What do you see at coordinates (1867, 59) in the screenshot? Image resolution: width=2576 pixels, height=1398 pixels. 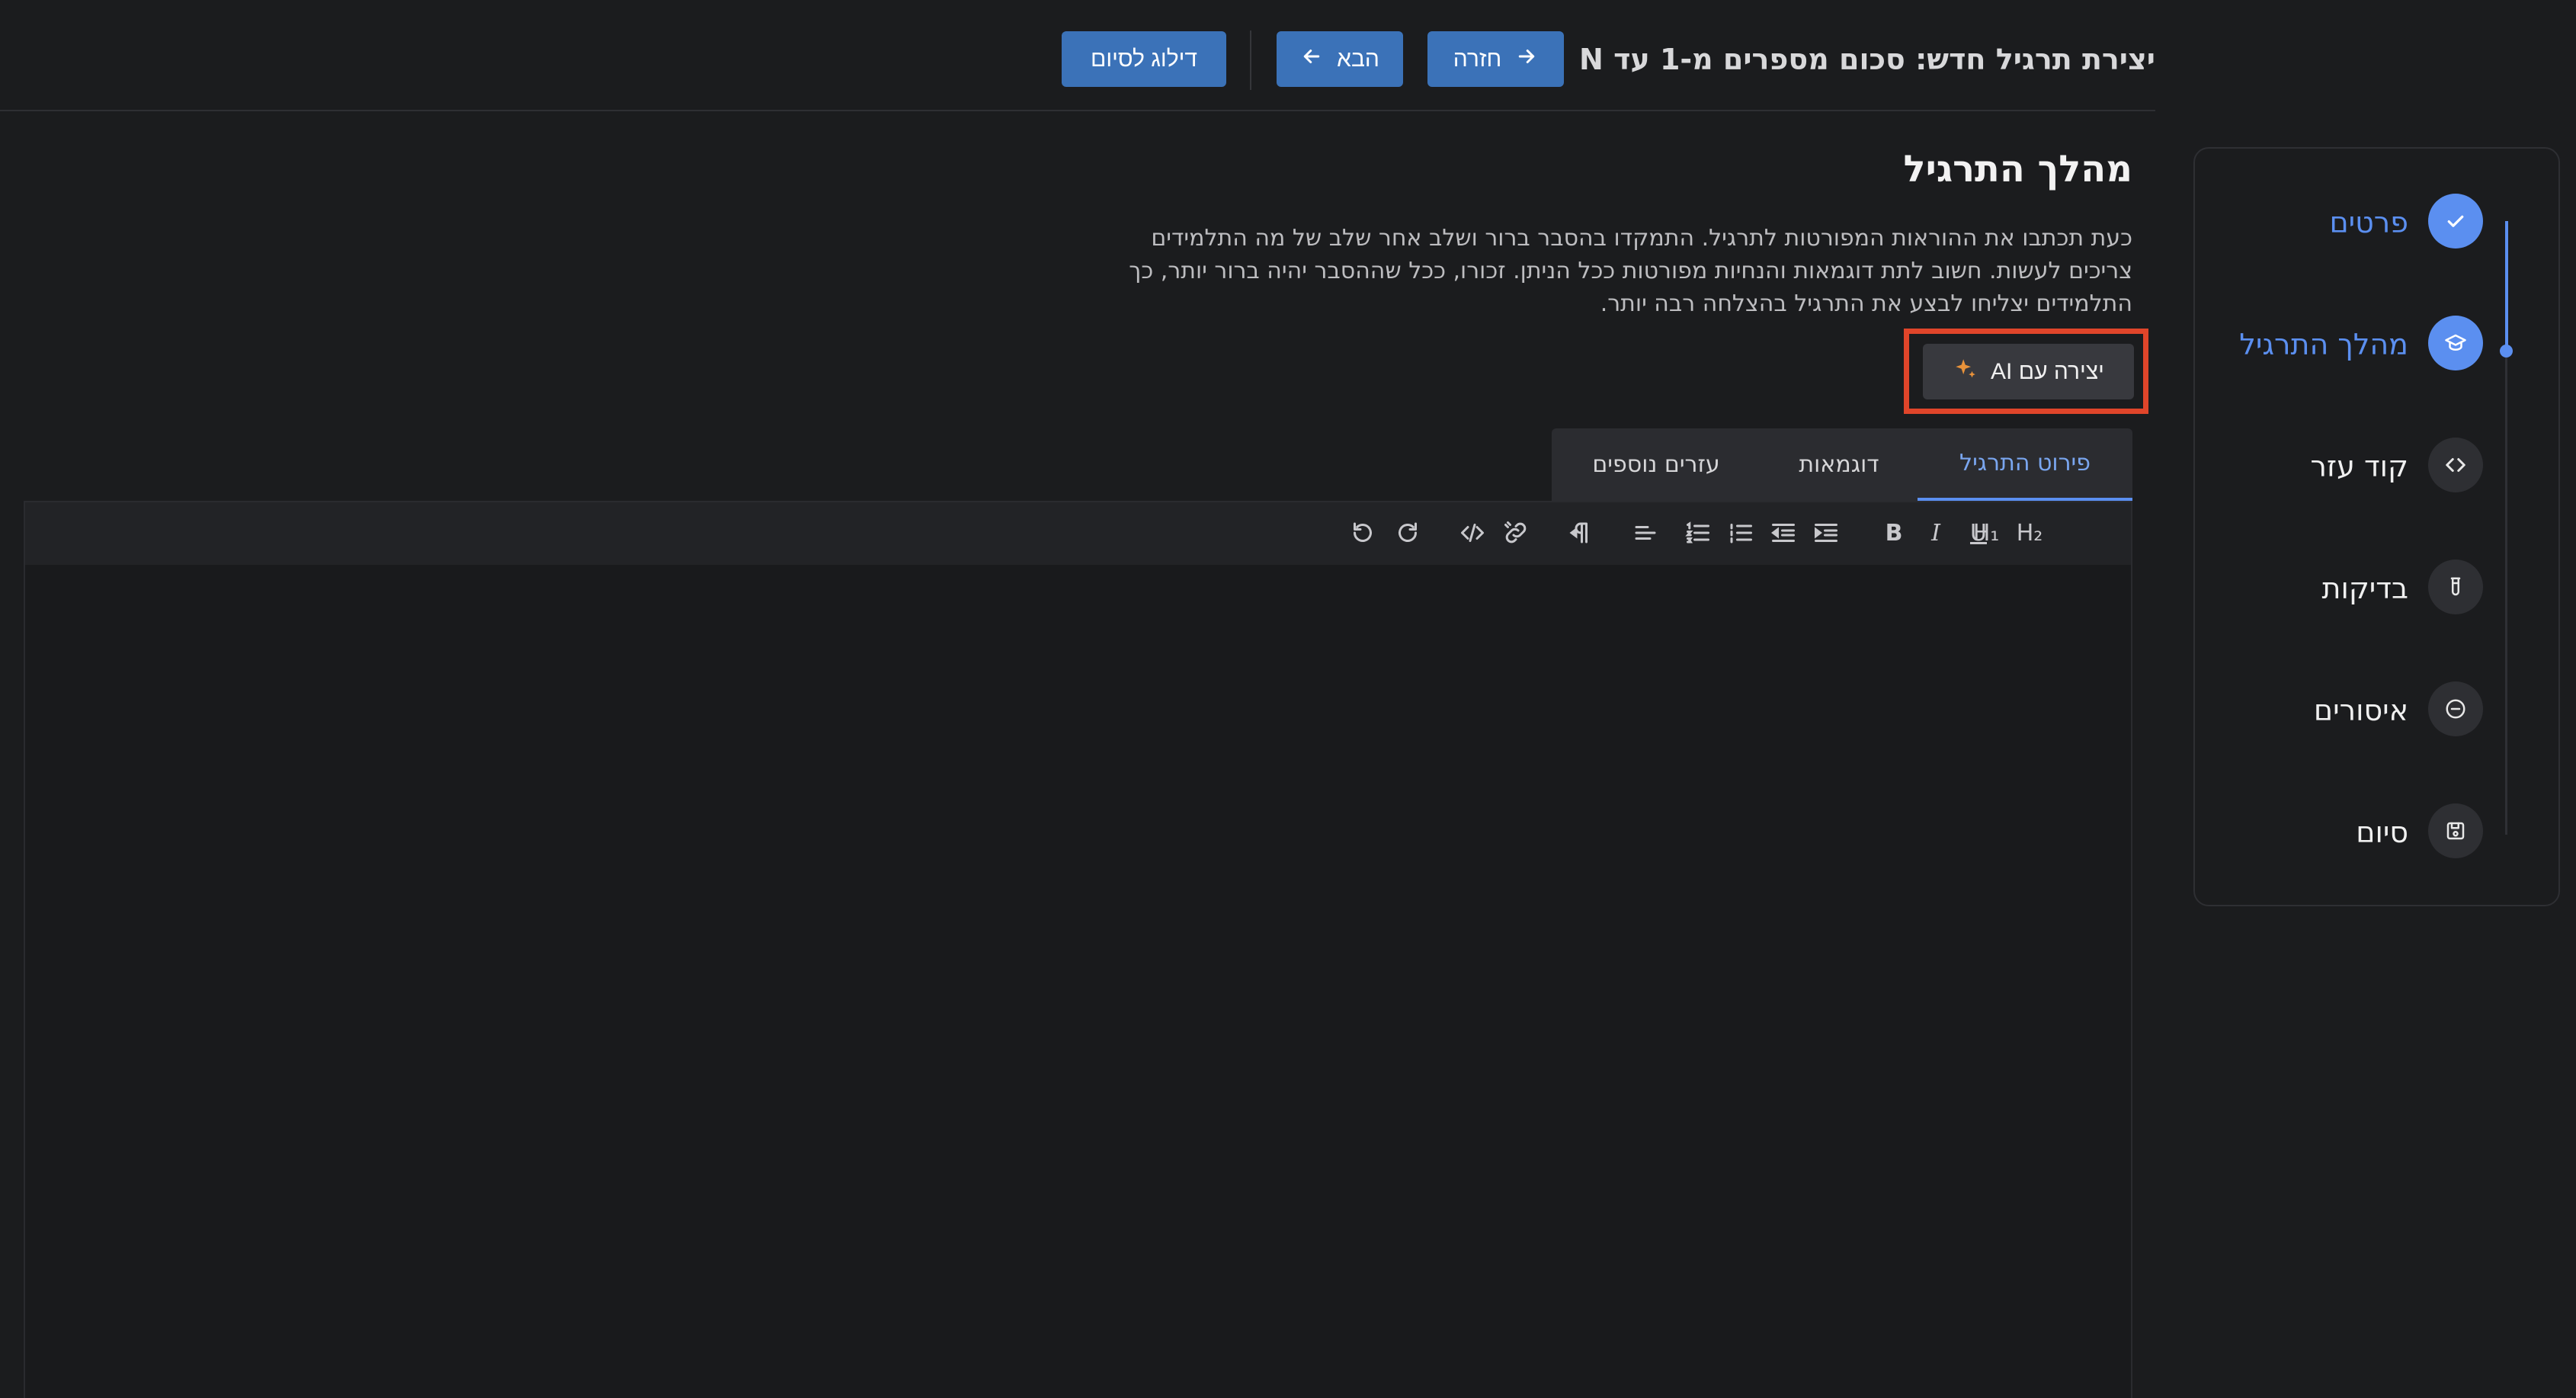 I see `page-title: יצירת תרגיל חדש: סכום מספרים מ-1 עד N` at bounding box center [1867, 59].